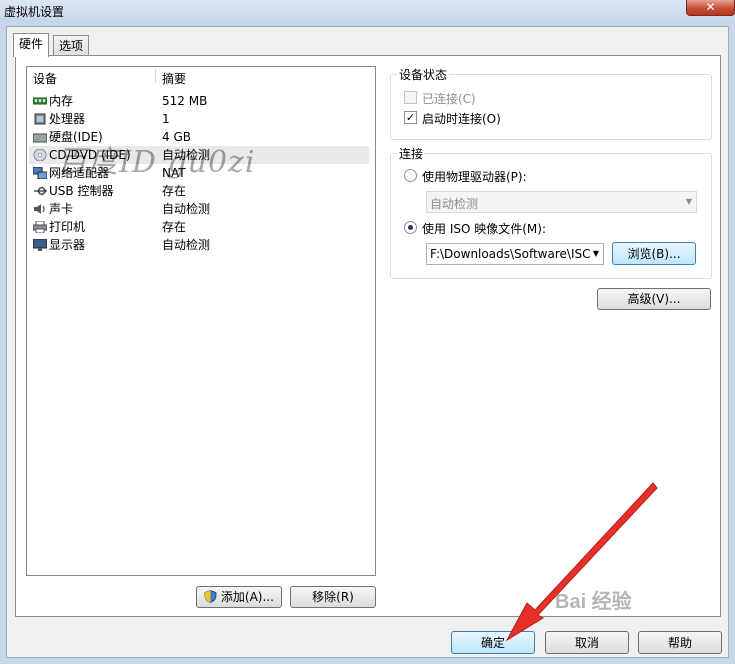 This screenshot has width=735, height=664. What do you see at coordinates (210, 596) in the screenshot?
I see `shield-icon` at bounding box center [210, 596].